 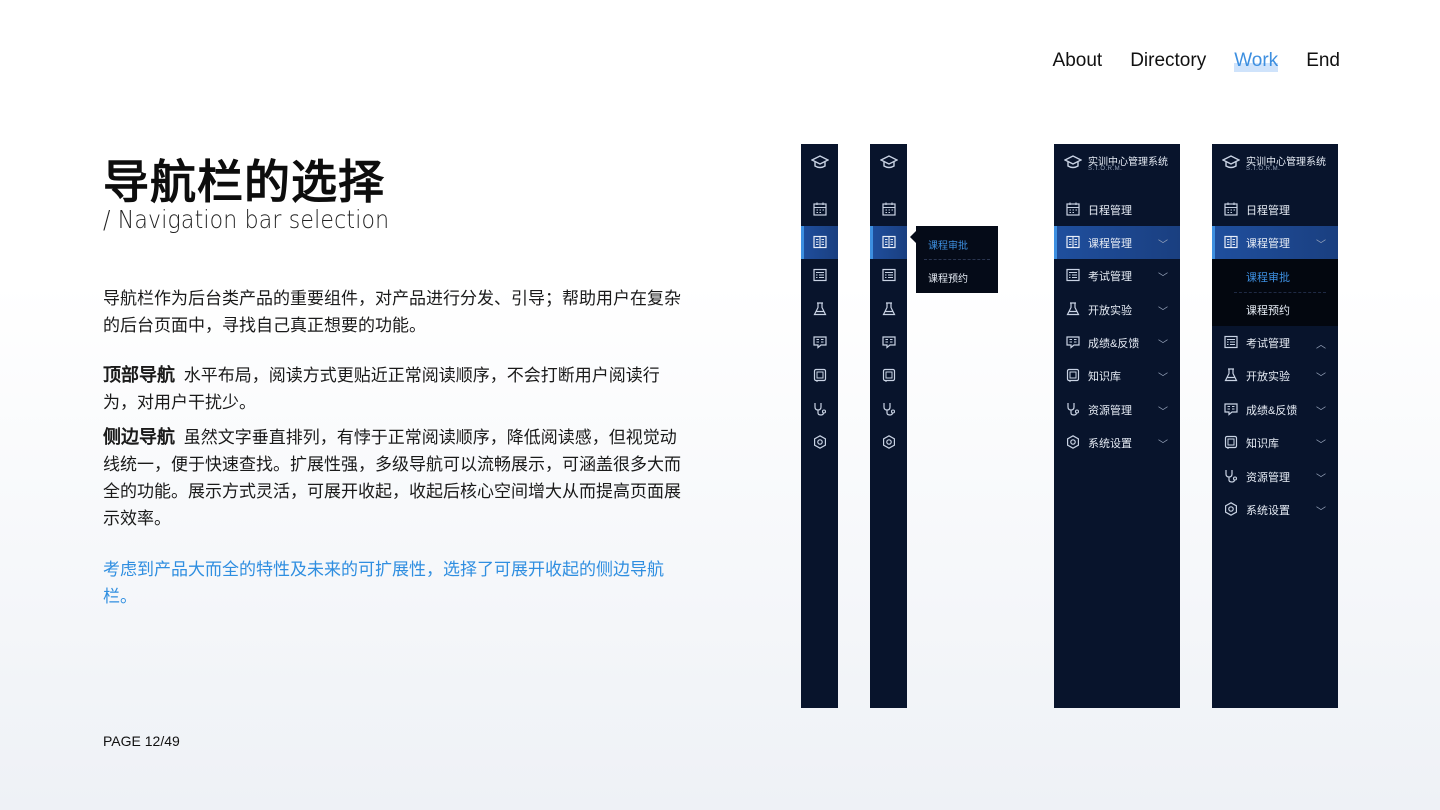 I want to click on conclusion-paragraph: 考虑到产品大而全的特性及未来的可扩展性，选择了可展开收起的侧边导航栏。, so click(x=383, y=583).